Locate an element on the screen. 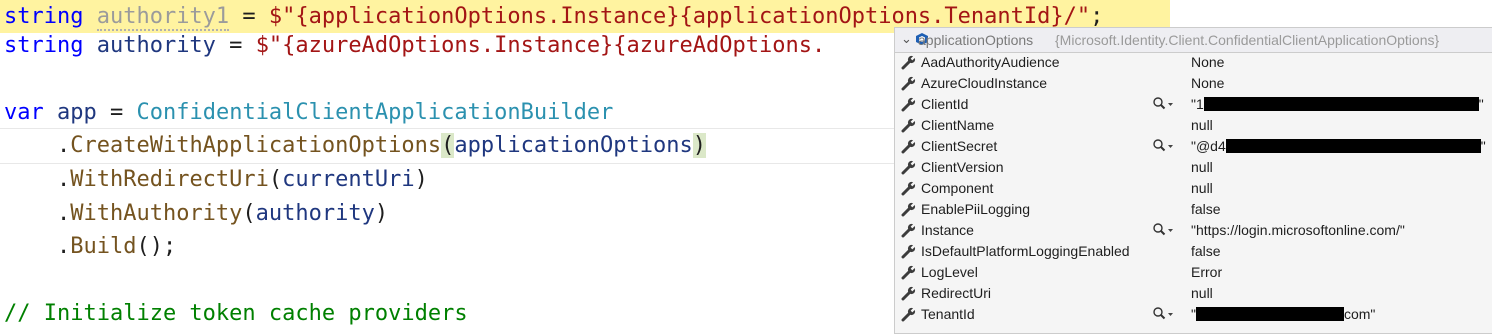  datatip-property-row: LogLevel Error is located at coordinates (1193, 272).